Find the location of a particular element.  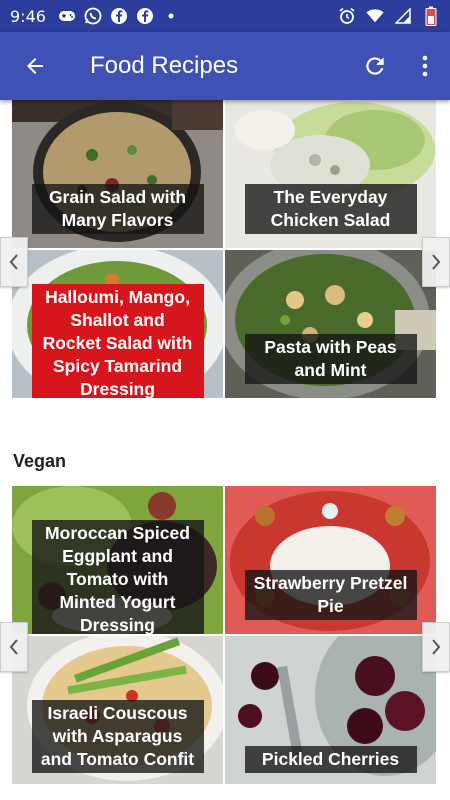

dot-icon is located at coordinates (171, 16).